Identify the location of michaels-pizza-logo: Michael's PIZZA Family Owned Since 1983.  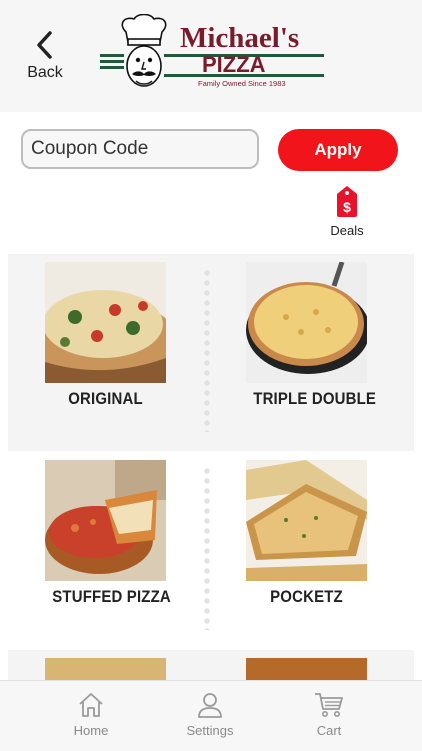
(212, 51).